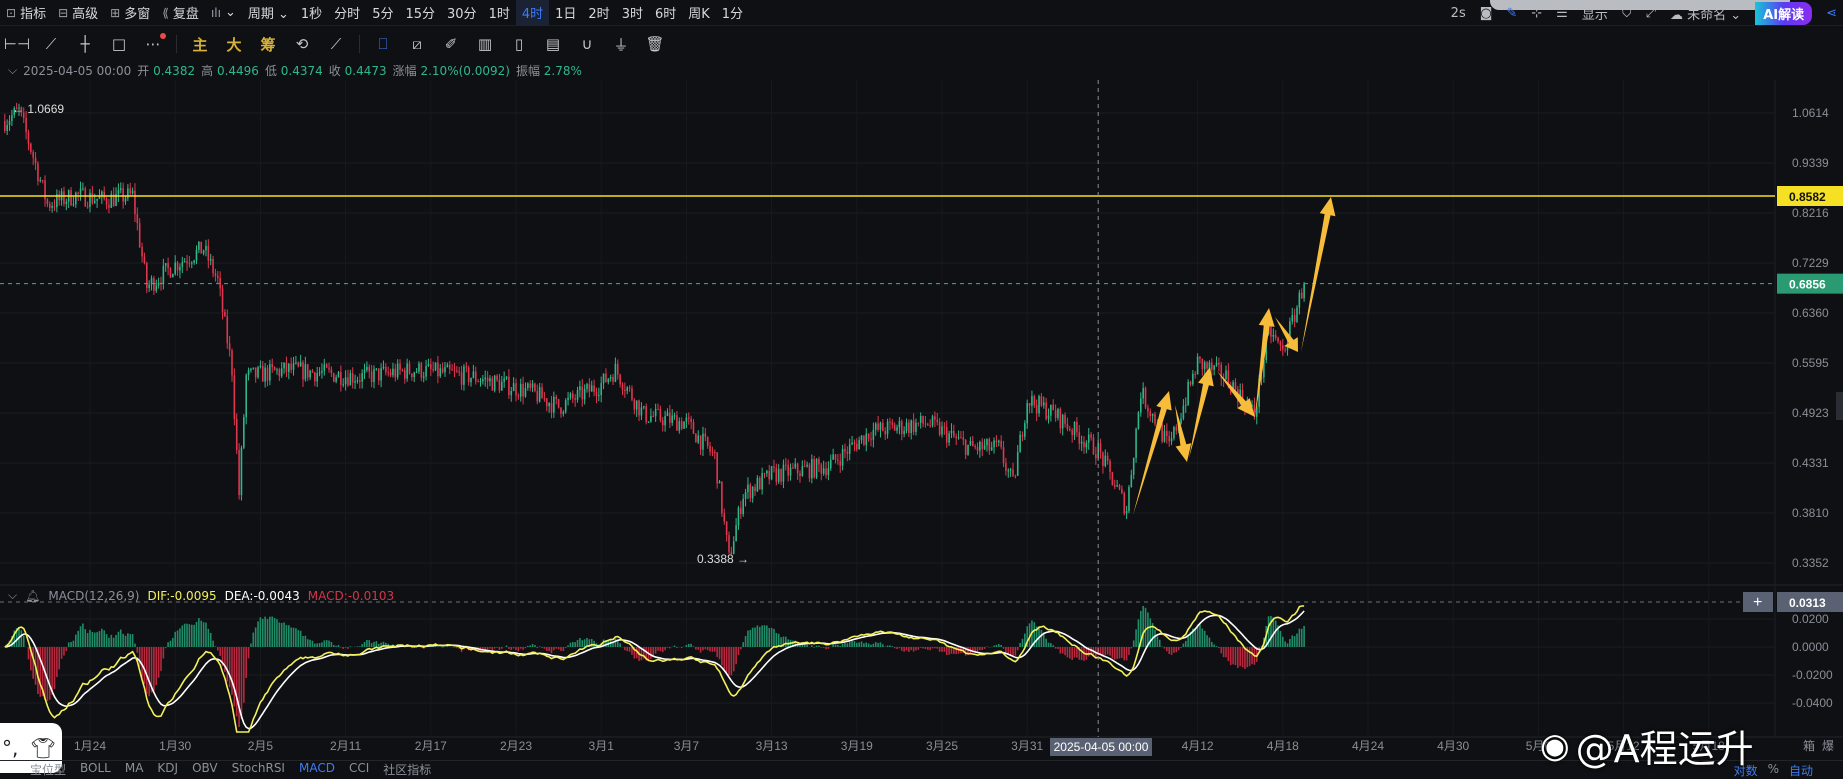  Describe the element at coordinates (258, 767) in the screenshot. I see `indicator-stochrsi: StochRSI` at that location.